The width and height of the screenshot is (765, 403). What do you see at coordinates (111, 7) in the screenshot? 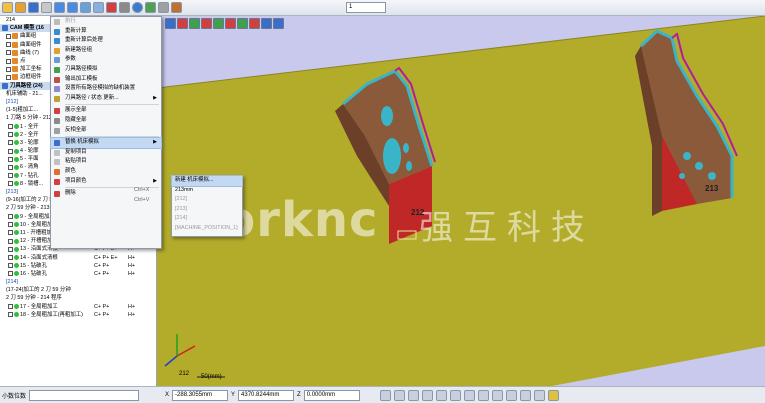
I see `machine-icon` at bounding box center [111, 7].